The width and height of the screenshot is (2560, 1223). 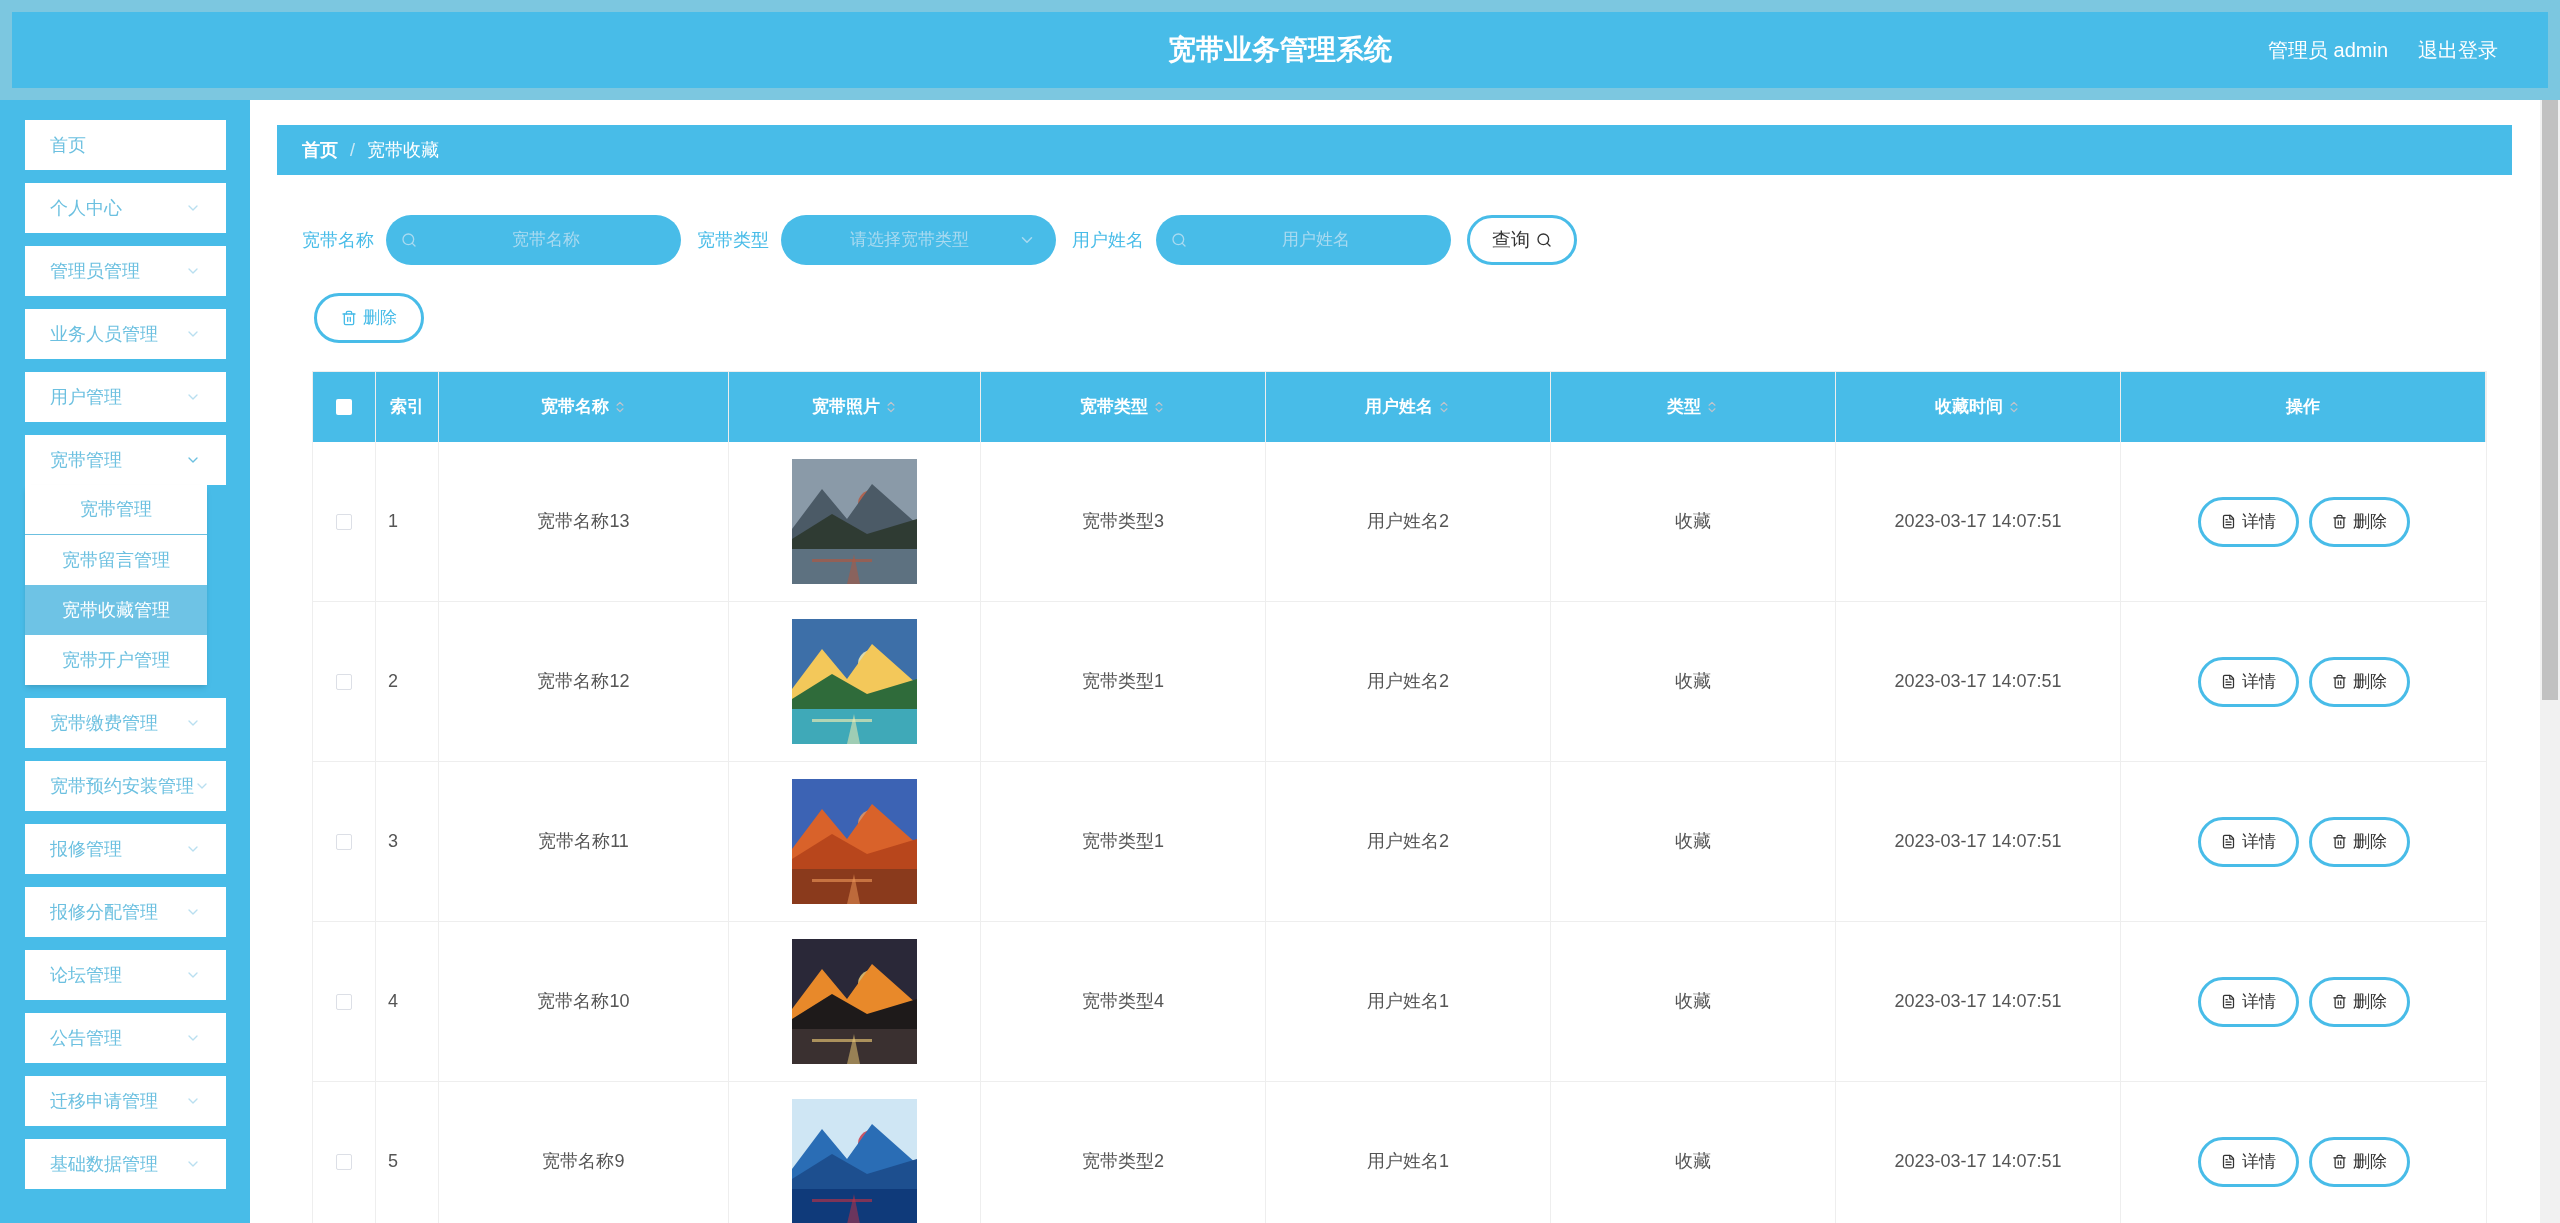 I want to click on sidebar-item: 公告管理, so click(x=125, y=1038).